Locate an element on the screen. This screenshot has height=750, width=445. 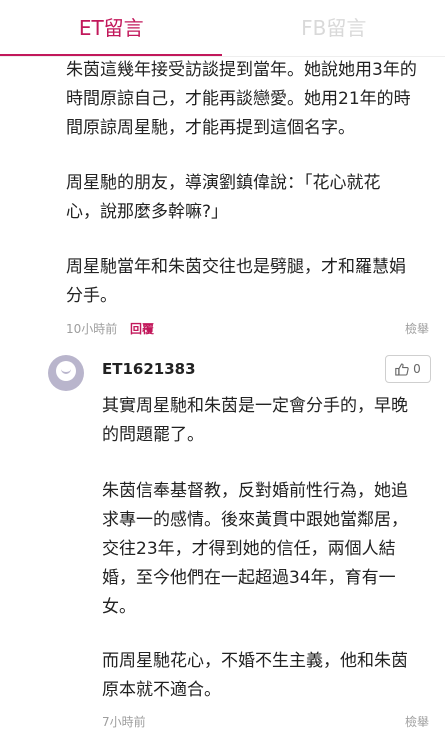
comment-text-line: 婚，至今他們在一起超過34年，育有一 is located at coordinates (249, 578).